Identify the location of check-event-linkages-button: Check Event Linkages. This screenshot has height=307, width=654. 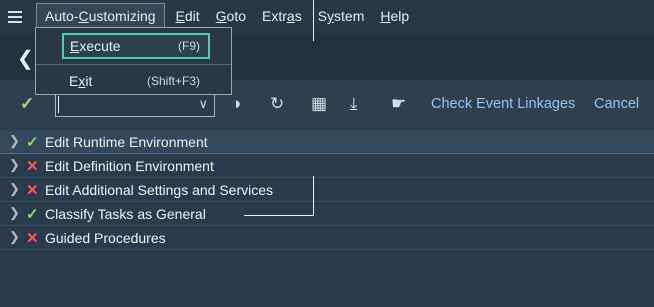
(503, 104).